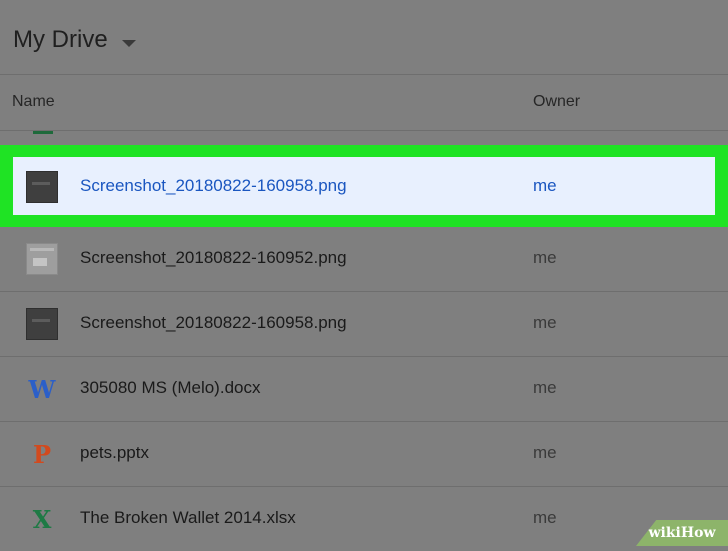  Describe the element at coordinates (42, 259) in the screenshot. I see `image-thumbnail-light-icon` at that location.